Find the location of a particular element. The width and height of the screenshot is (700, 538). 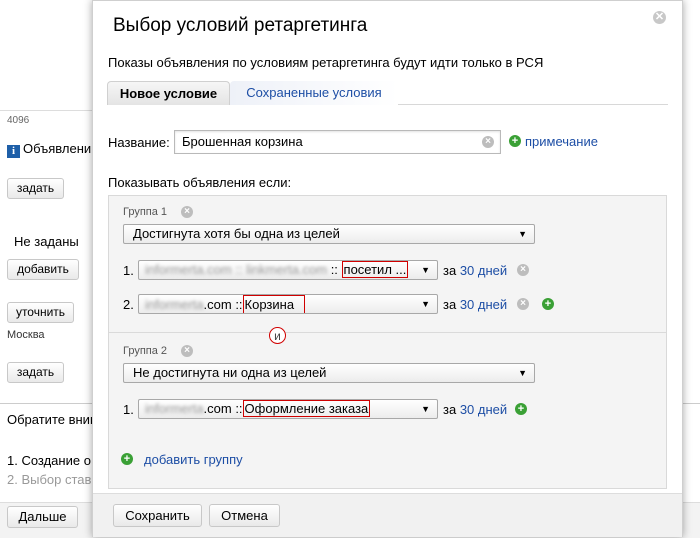

group-separator is located at coordinates (387, 332).